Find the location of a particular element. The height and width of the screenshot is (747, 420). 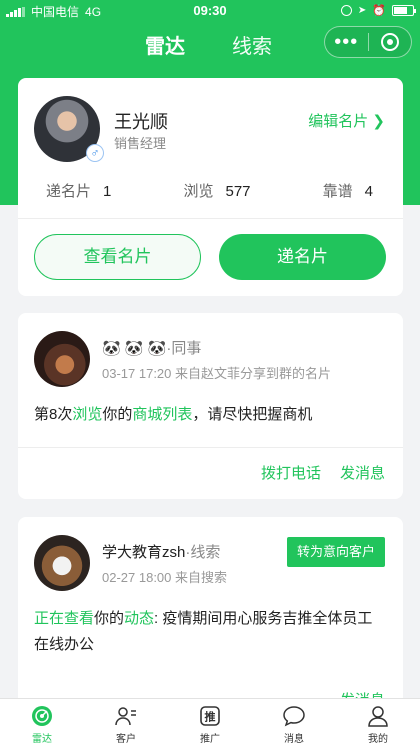

profile-stats: 递名片 1 浏览 577 靠谱 4 is located at coordinates (209, 190).